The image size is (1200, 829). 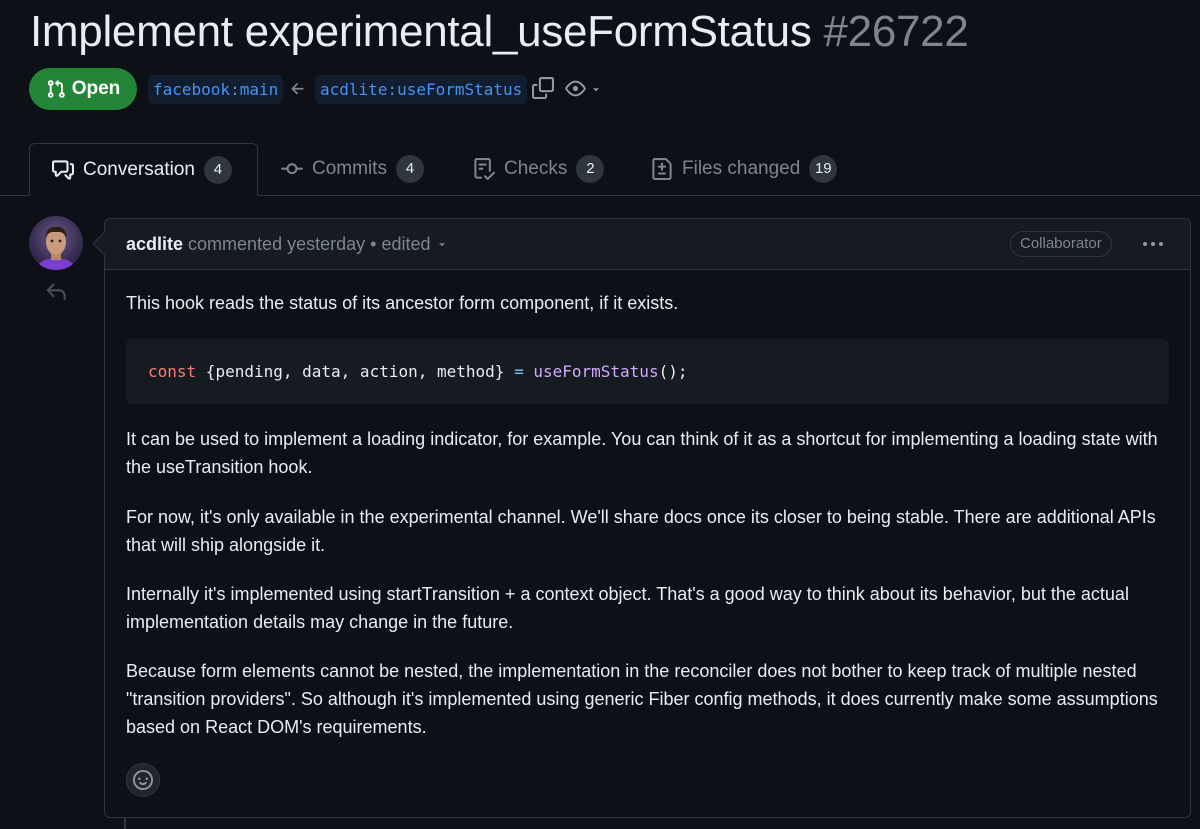 What do you see at coordinates (896, 31) in the screenshot?
I see `pr-number: #26722` at bounding box center [896, 31].